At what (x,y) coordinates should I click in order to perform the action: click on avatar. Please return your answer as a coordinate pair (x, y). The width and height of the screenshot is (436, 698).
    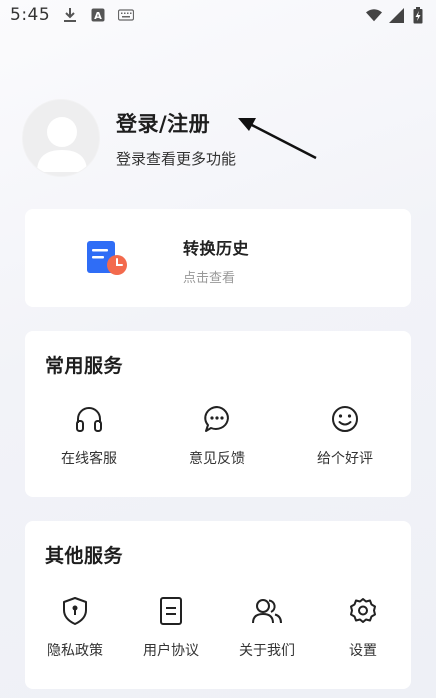
    Looking at the image, I should click on (61, 138).